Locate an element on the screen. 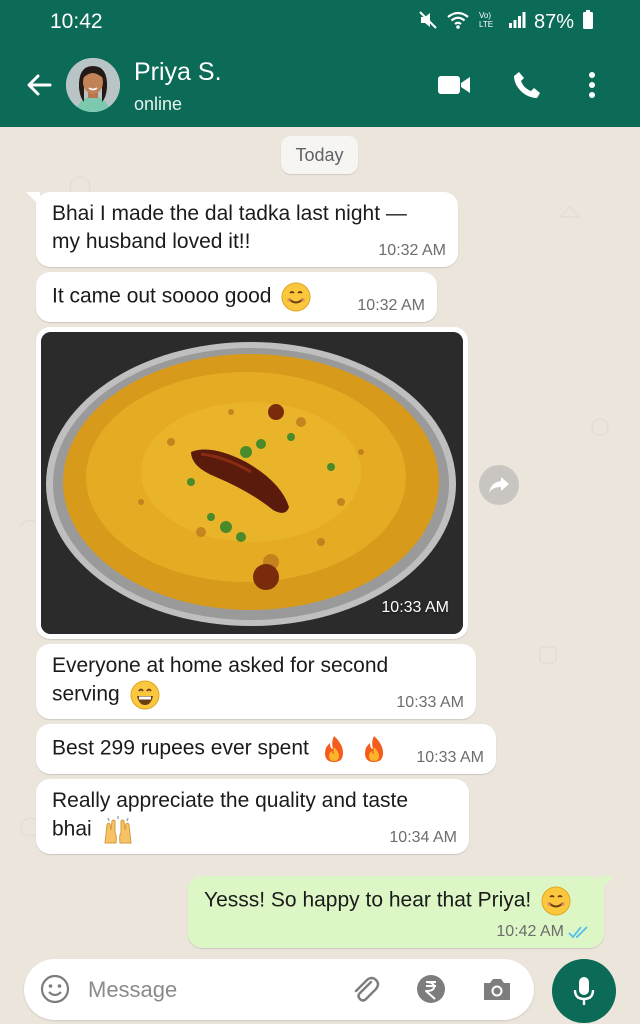  message-input is located at coordinates (213, 990).